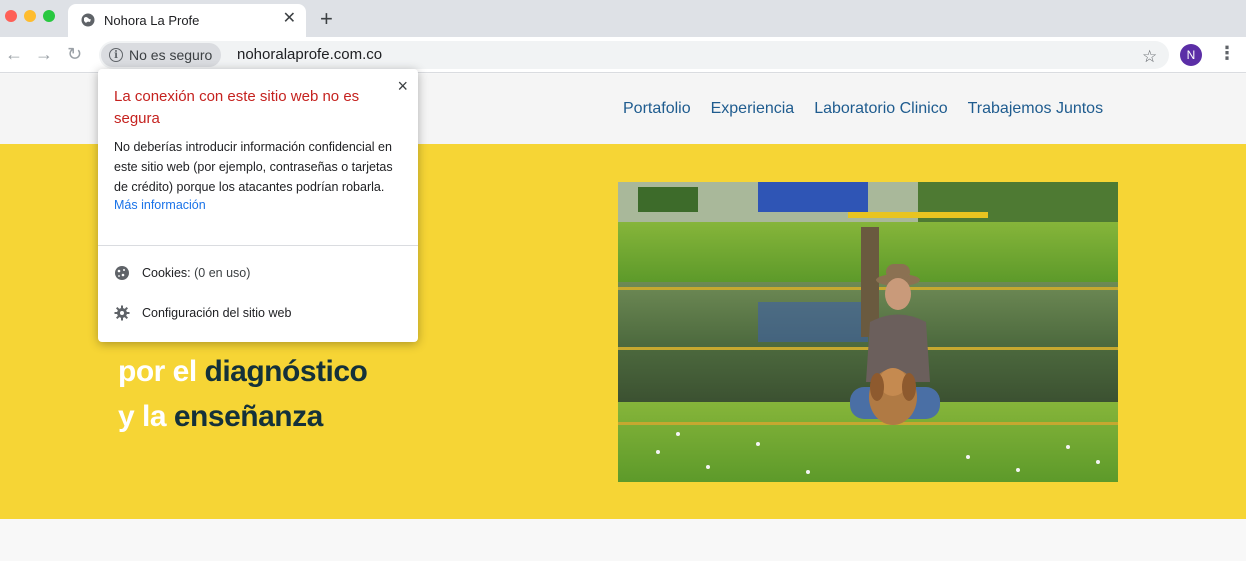 The image size is (1246, 561). Describe the element at coordinates (1149, 56) in the screenshot. I see `bookmark-star-icon: ☆` at that location.